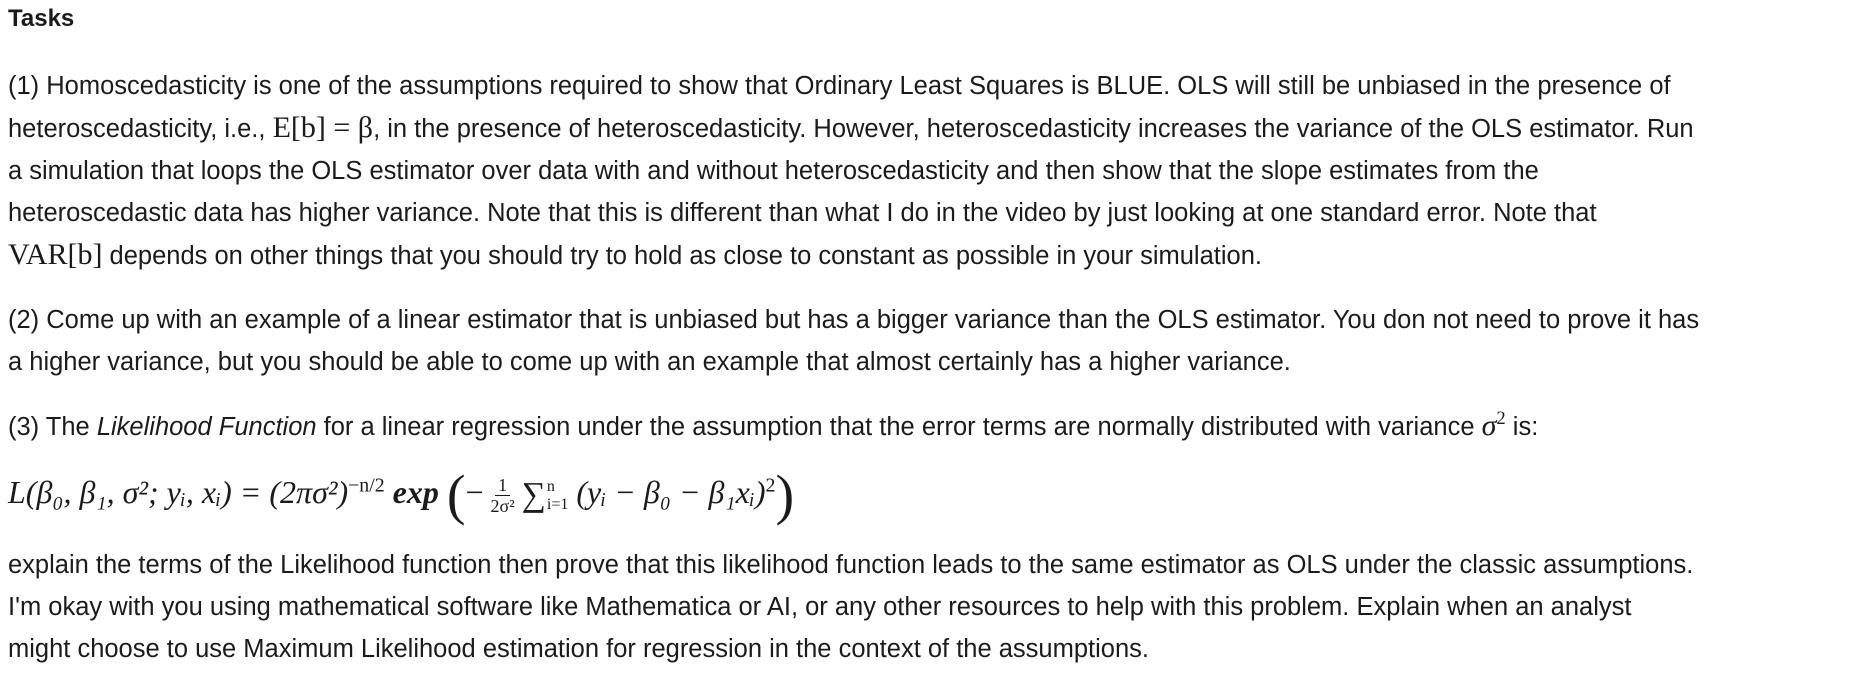 The image size is (1858, 684). I want to click on task-1-line-2-pre: heteroscedasticity, i.e.,, so click(140, 129).